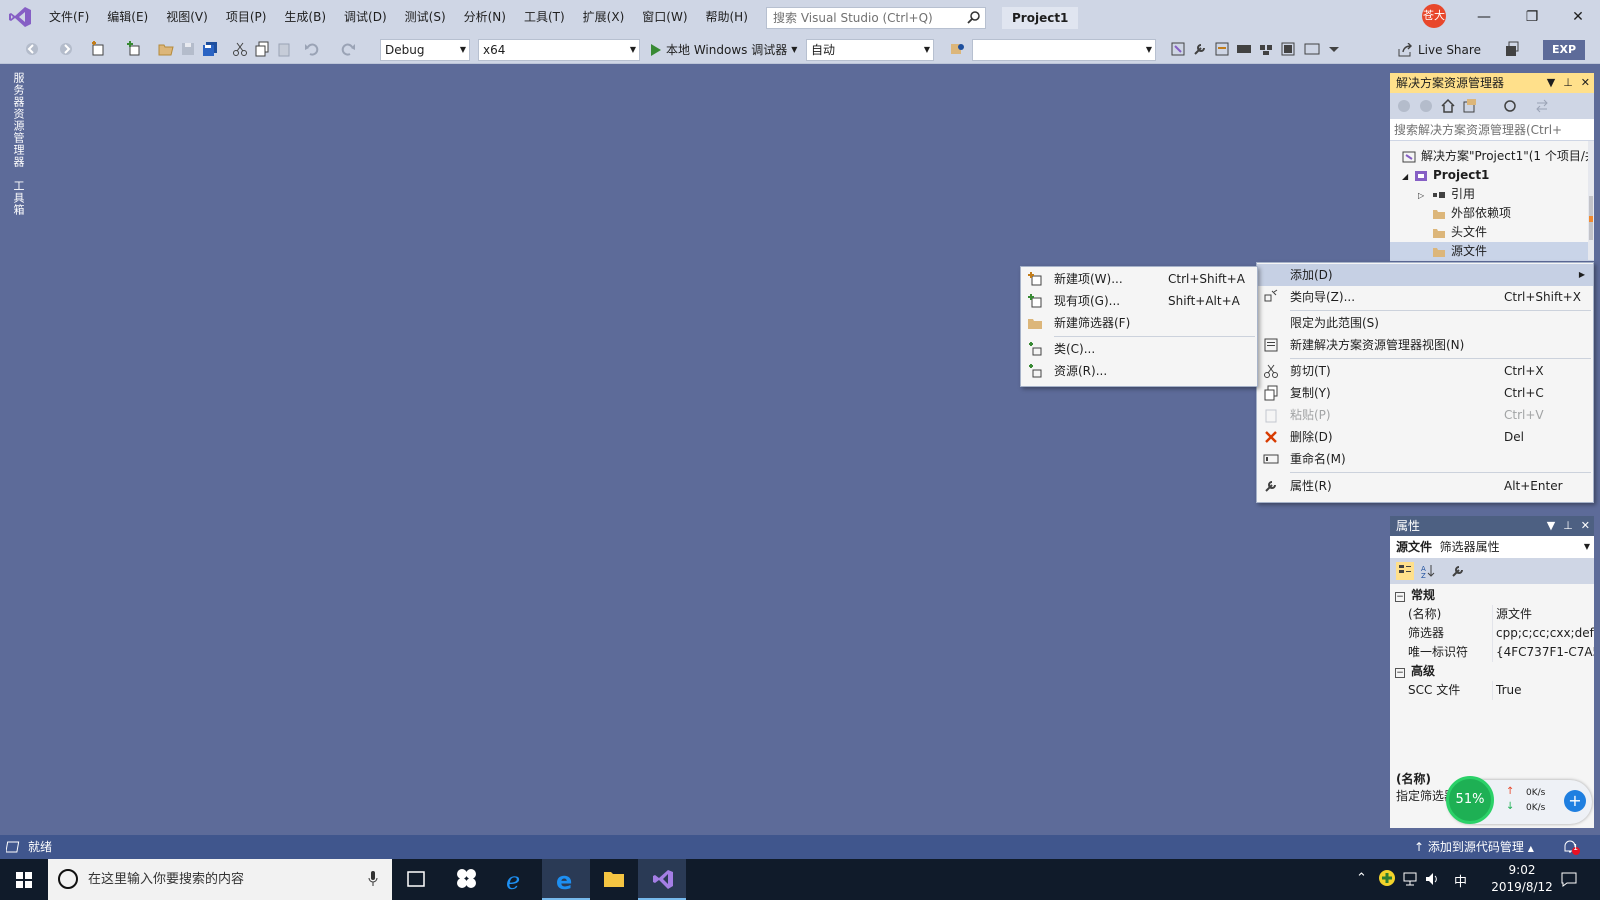 The image size is (1600, 900). Describe the element at coordinates (1543, 633) in the screenshot. I see `property-value: cpp;c;cc;cxx;def;o` at that location.